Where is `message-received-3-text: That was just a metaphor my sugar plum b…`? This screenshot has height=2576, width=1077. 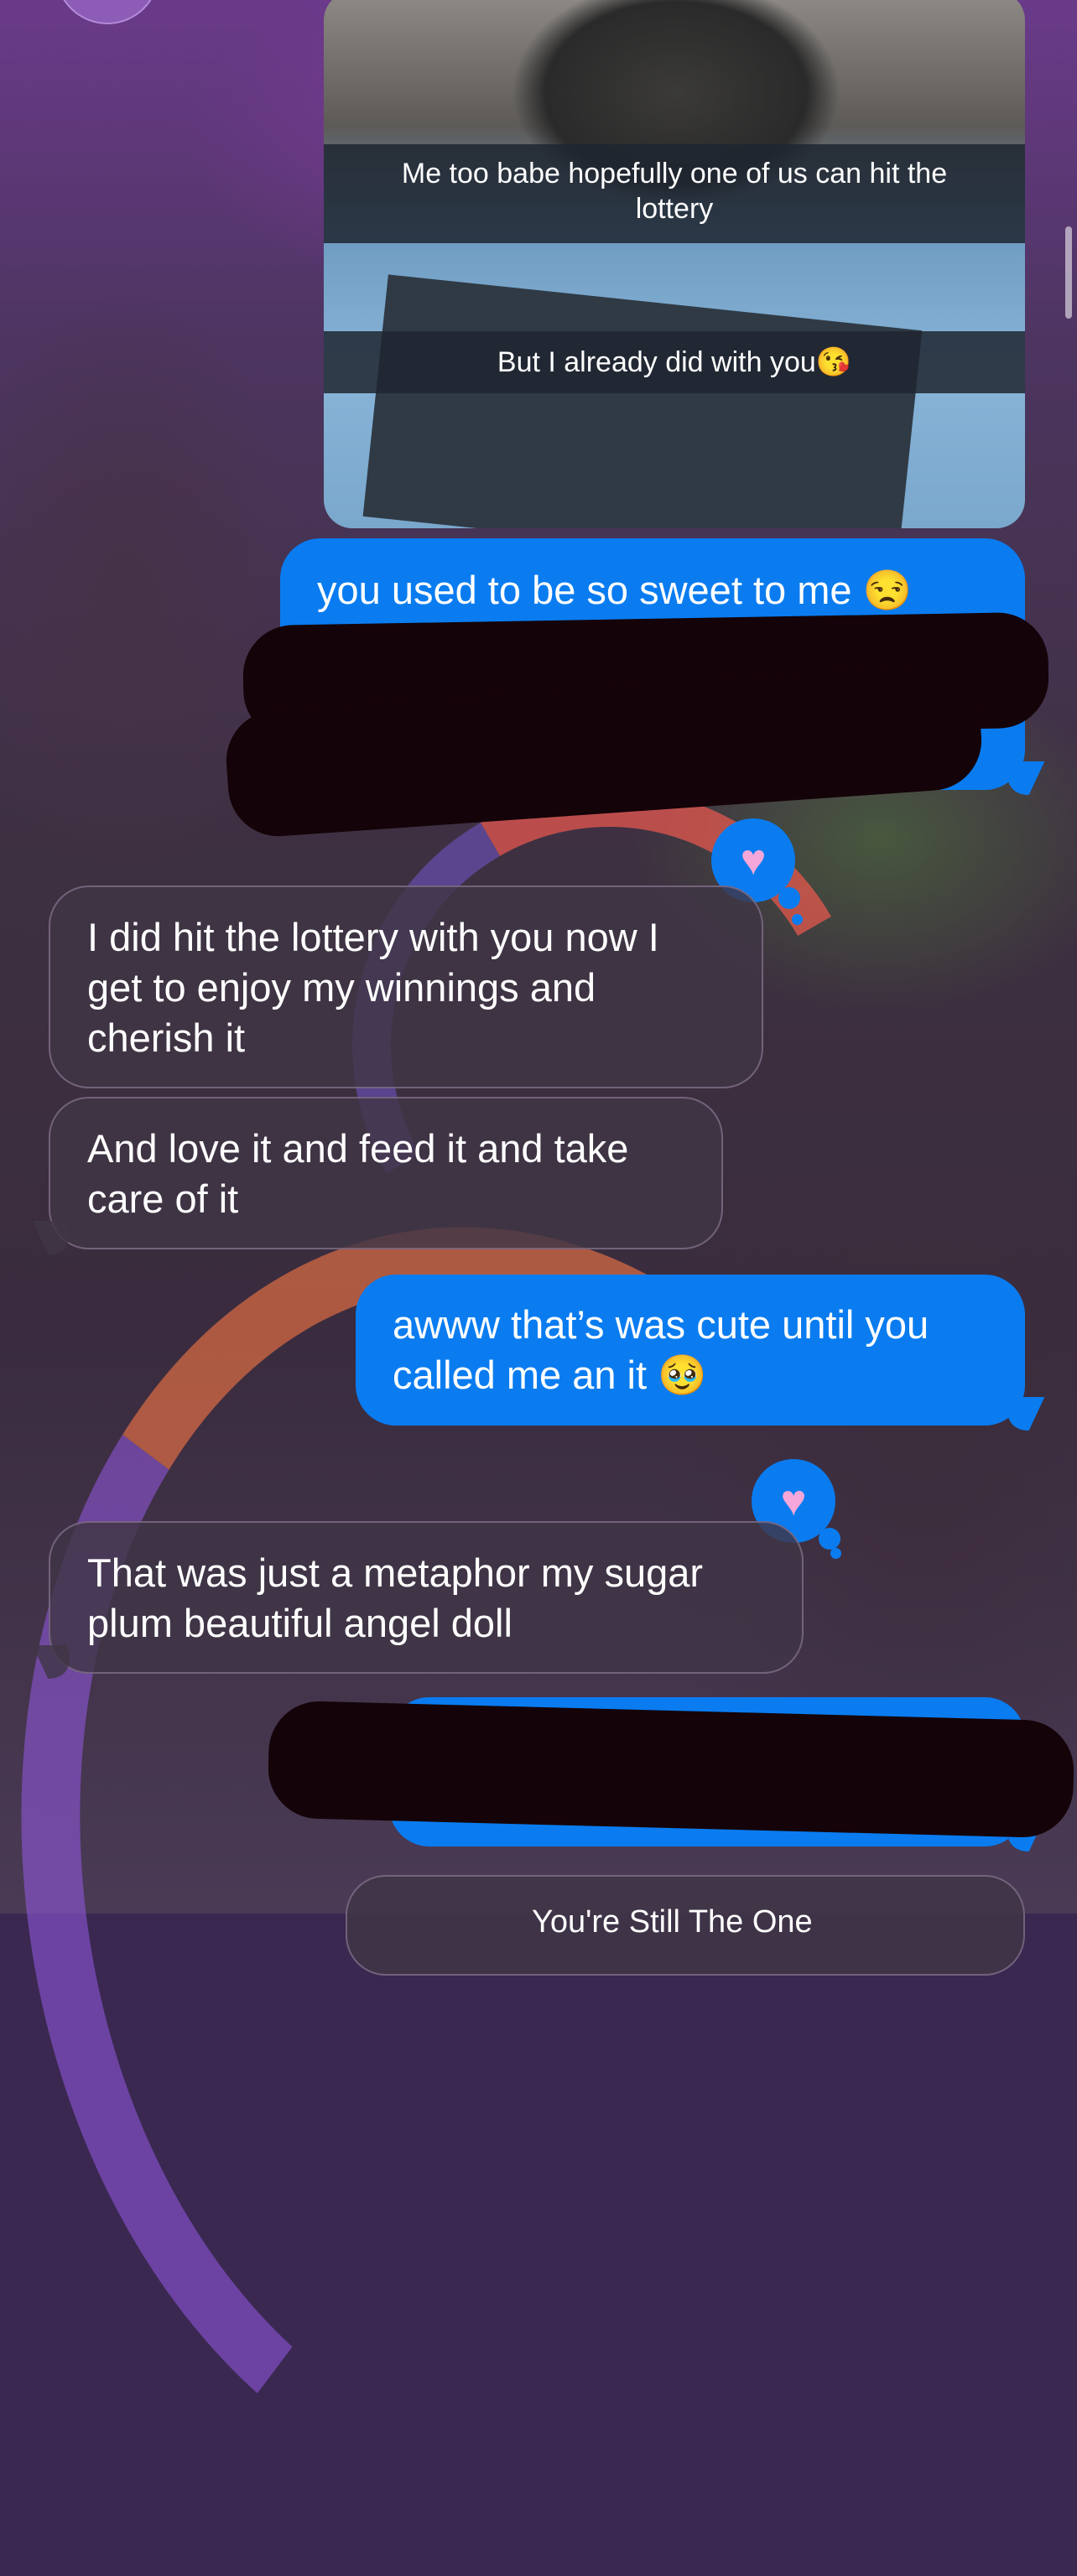
message-received-3-text: That was just a metaphor my sugar plum b… is located at coordinates (395, 1597).